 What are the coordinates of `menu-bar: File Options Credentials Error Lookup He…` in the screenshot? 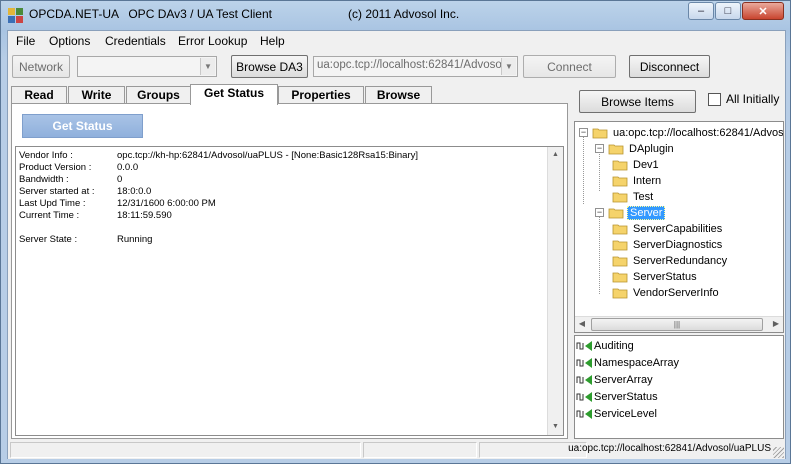 It's located at (396, 41).